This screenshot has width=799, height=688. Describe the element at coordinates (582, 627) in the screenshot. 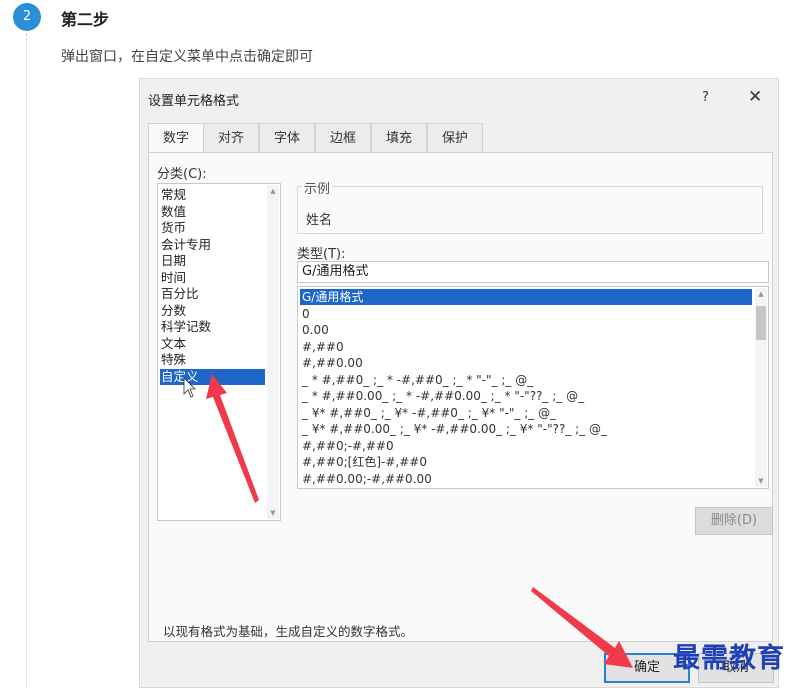

I see `arrow-to-ok-icon` at that location.